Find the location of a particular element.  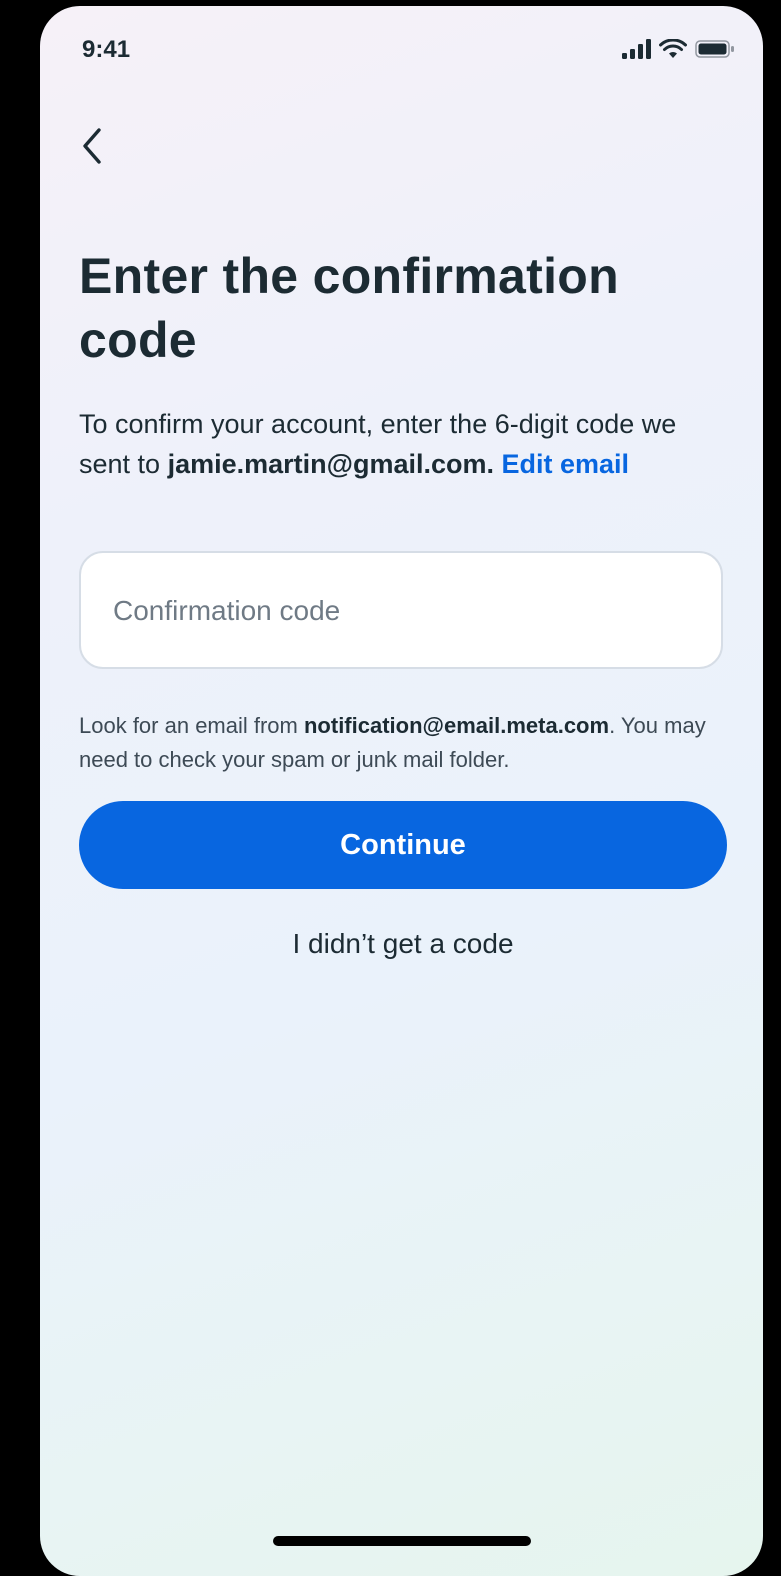

hint-prefix: Look for an email from is located at coordinates (191, 725).